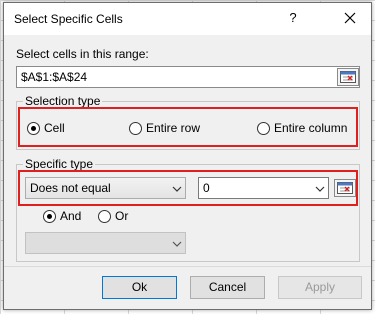  What do you see at coordinates (59, 164) in the screenshot?
I see `specific-type-title: Specific type` at bounding box center [59, 164].